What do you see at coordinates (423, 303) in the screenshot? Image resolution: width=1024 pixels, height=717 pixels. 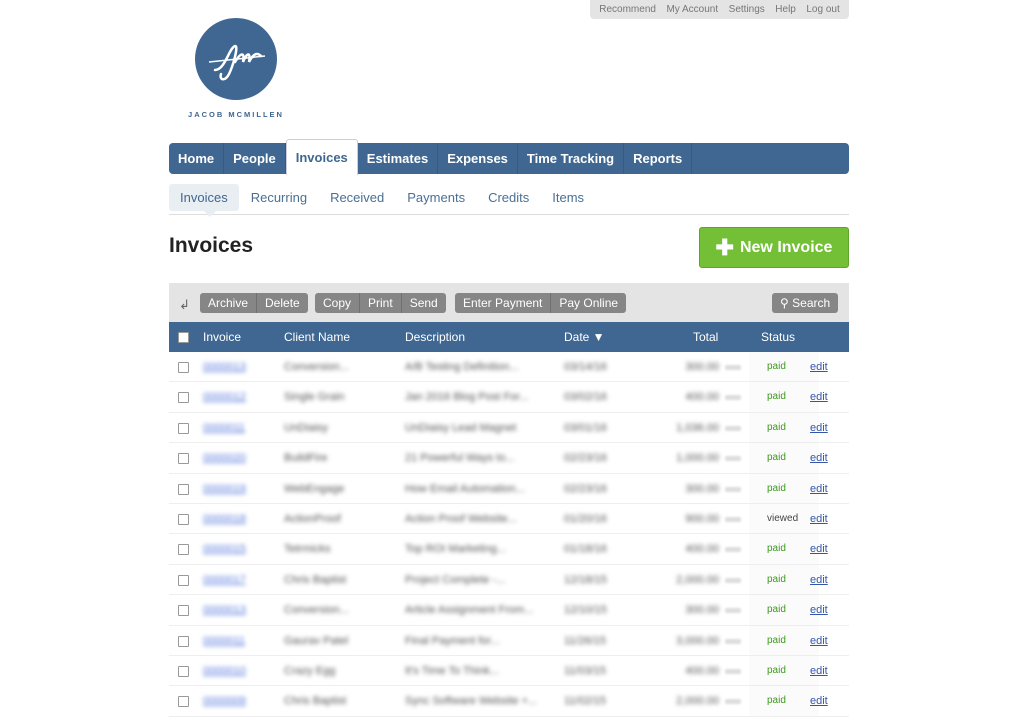 I see `send-button: Send` at bounding box center [423, 303].